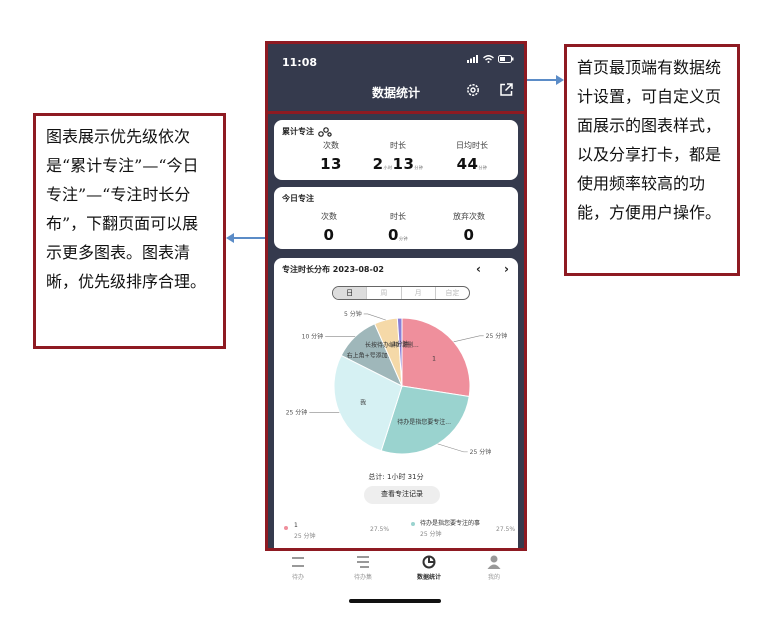  I want to click on home-indicator, so click(395, 601).